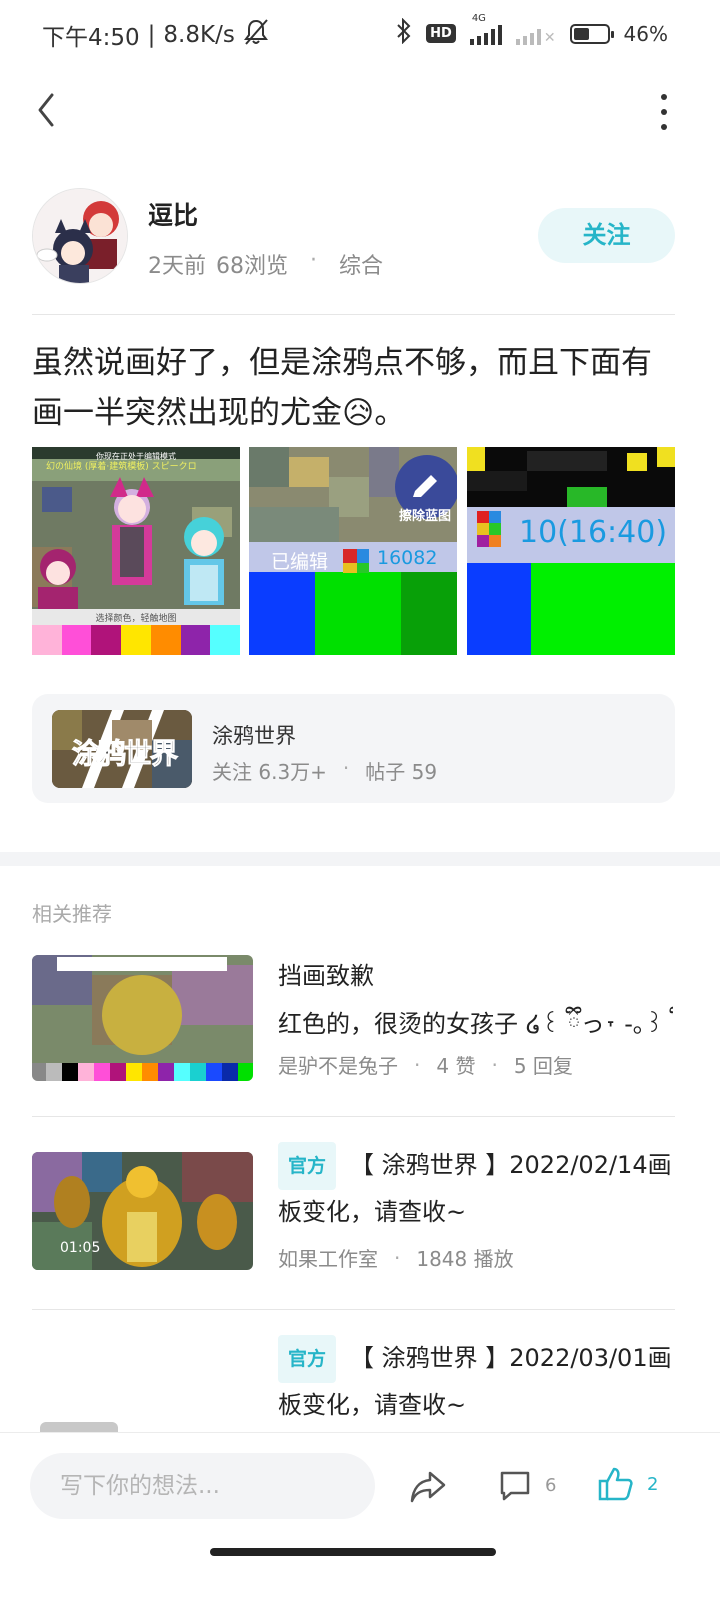 This screenshot has height=1600, width=720. I want to click on avatar, so click(80, 236).